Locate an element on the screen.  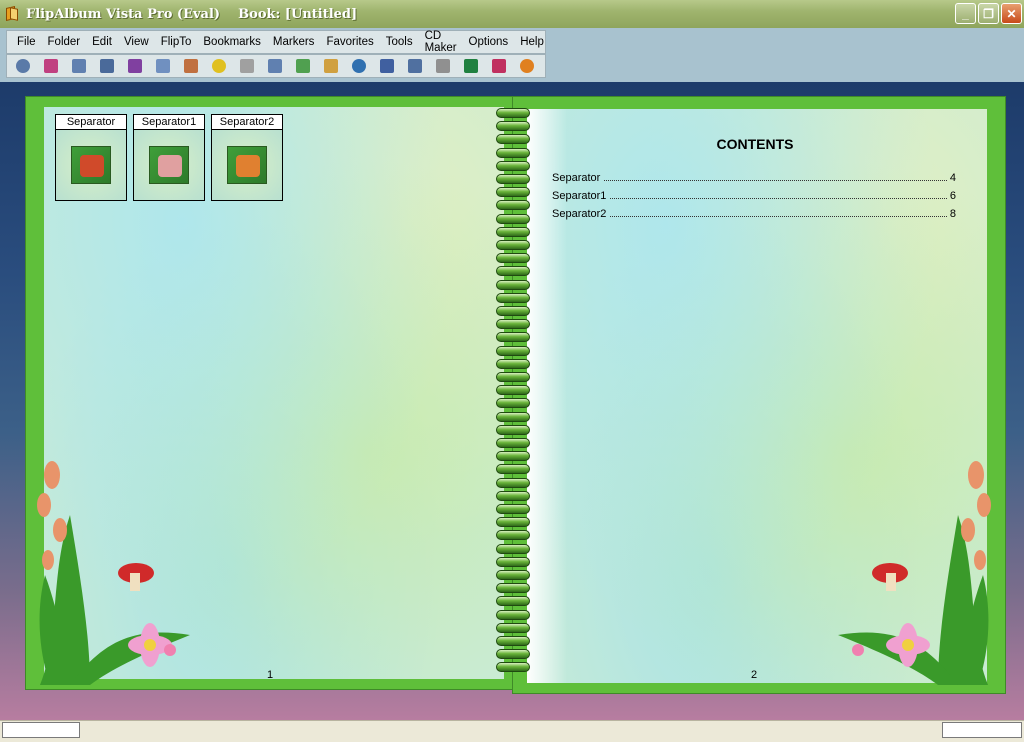
cd-icon is located at coordinates (527, 66).